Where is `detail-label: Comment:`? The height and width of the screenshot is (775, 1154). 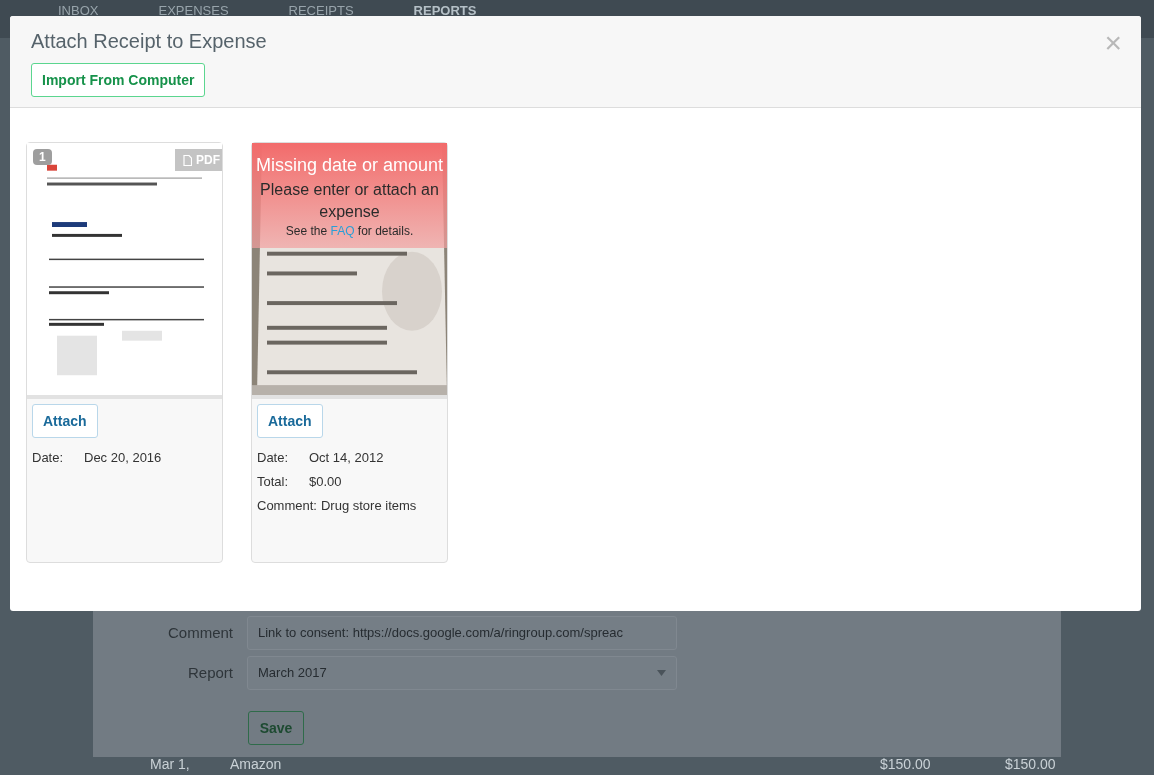
detail-label: Comment: is located at coordinates (287, 506).